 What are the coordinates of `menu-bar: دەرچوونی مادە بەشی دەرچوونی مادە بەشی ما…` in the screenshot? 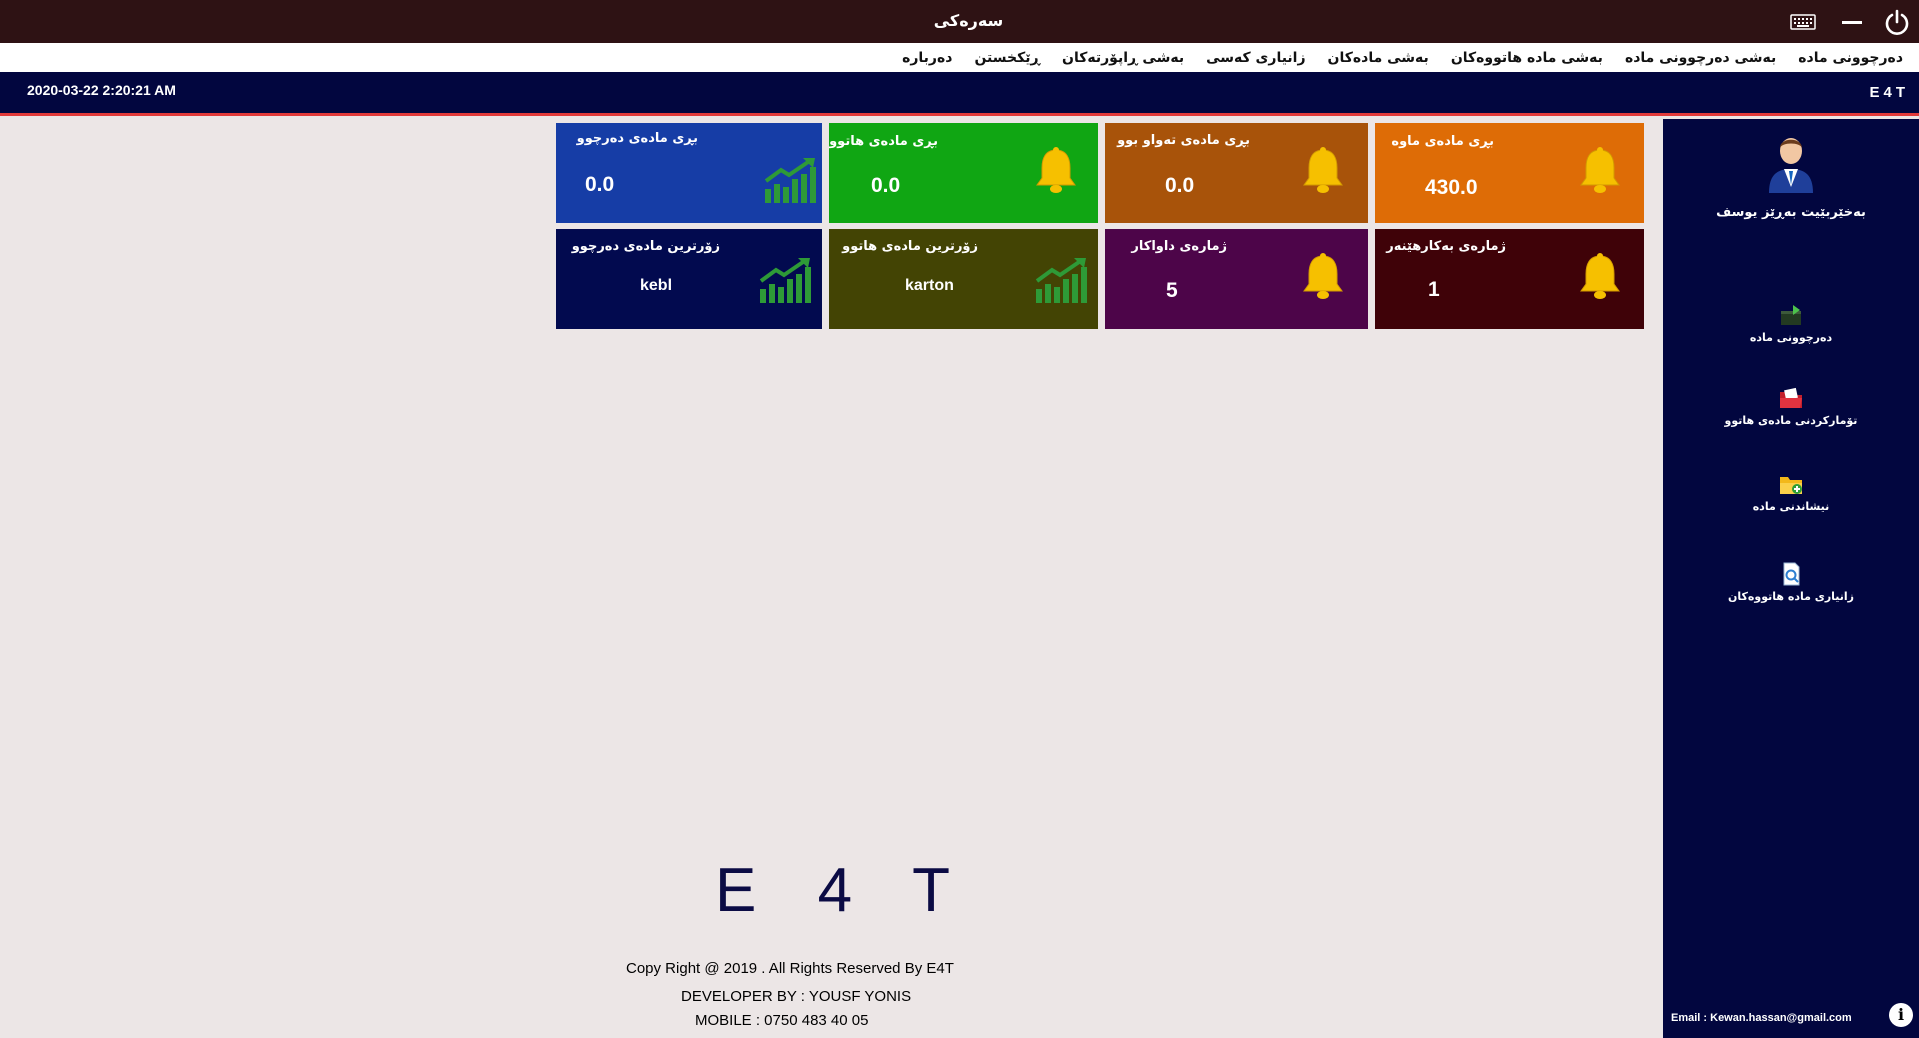 It's located at (959, 57).